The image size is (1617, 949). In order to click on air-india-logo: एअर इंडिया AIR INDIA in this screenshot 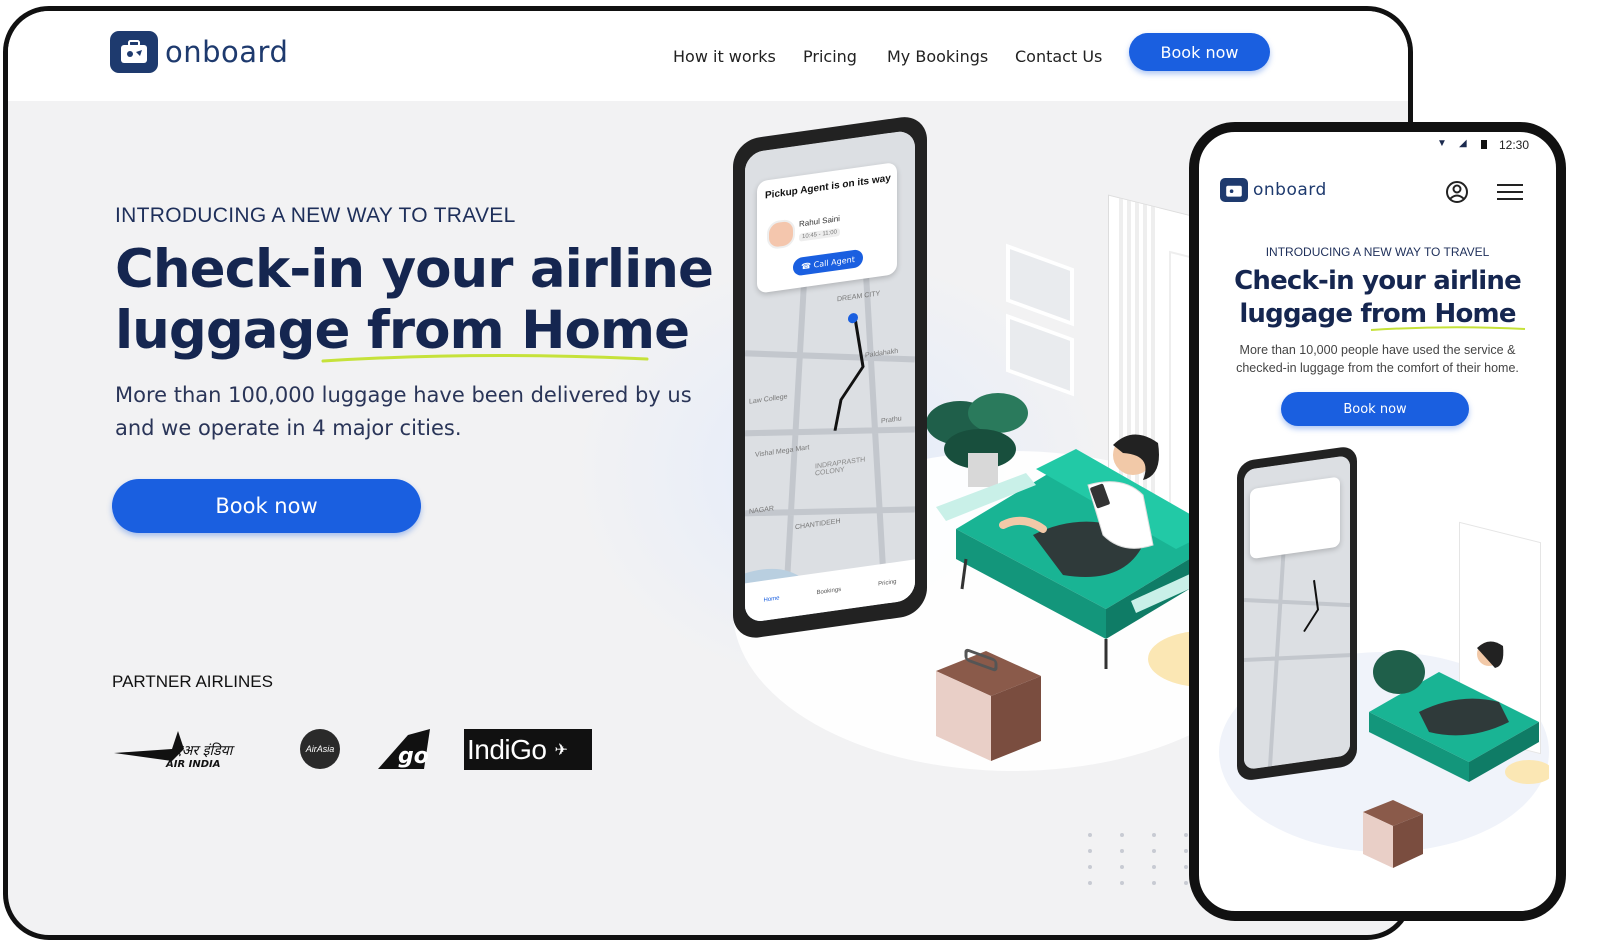, I will do `click(187, 749)`.